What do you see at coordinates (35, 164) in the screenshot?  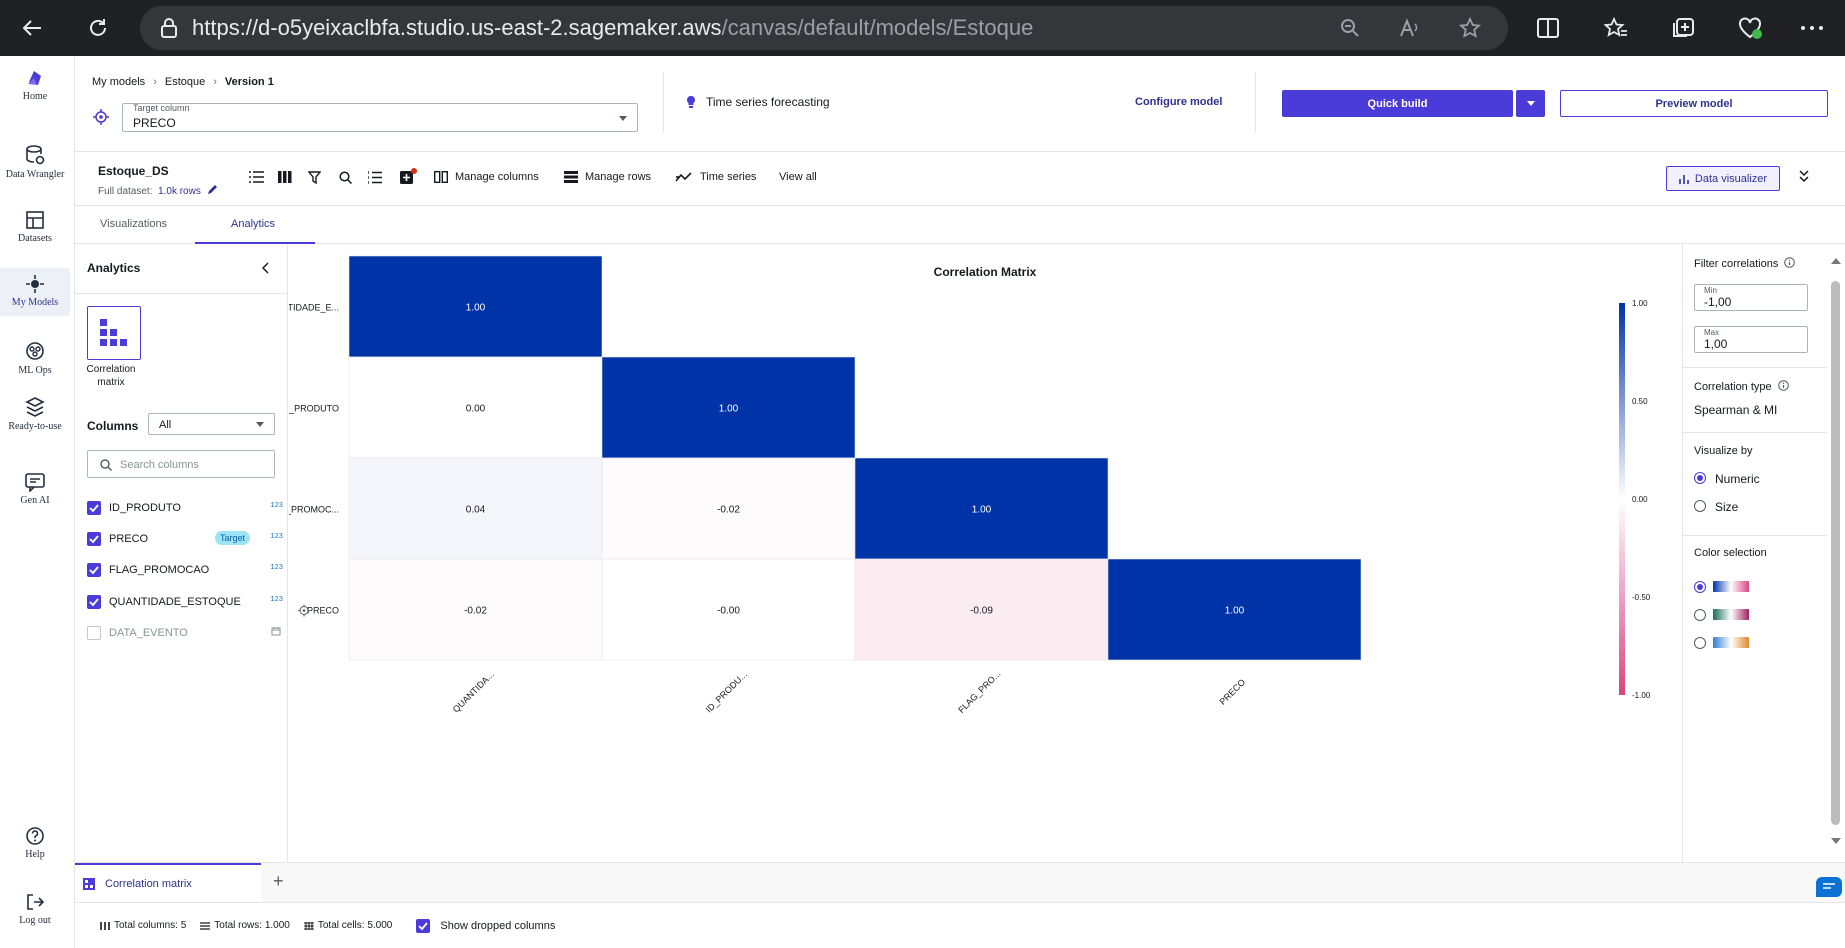 I see `nav-data-wrangler: Data Wrangler` at bounding box center [35, 164].